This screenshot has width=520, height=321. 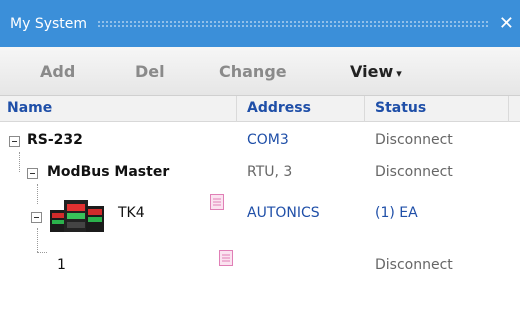 What do you see at coordinates (55, 140) in the screenshot?
I see `rs232-name: RS-232` at bounding box center [55, 140].